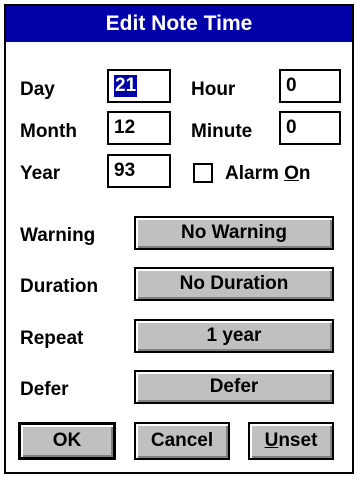  Describe the element at coordinates (255, 173) in the screenshot. I see `alarm-label-prefix: Alarm` at that location.